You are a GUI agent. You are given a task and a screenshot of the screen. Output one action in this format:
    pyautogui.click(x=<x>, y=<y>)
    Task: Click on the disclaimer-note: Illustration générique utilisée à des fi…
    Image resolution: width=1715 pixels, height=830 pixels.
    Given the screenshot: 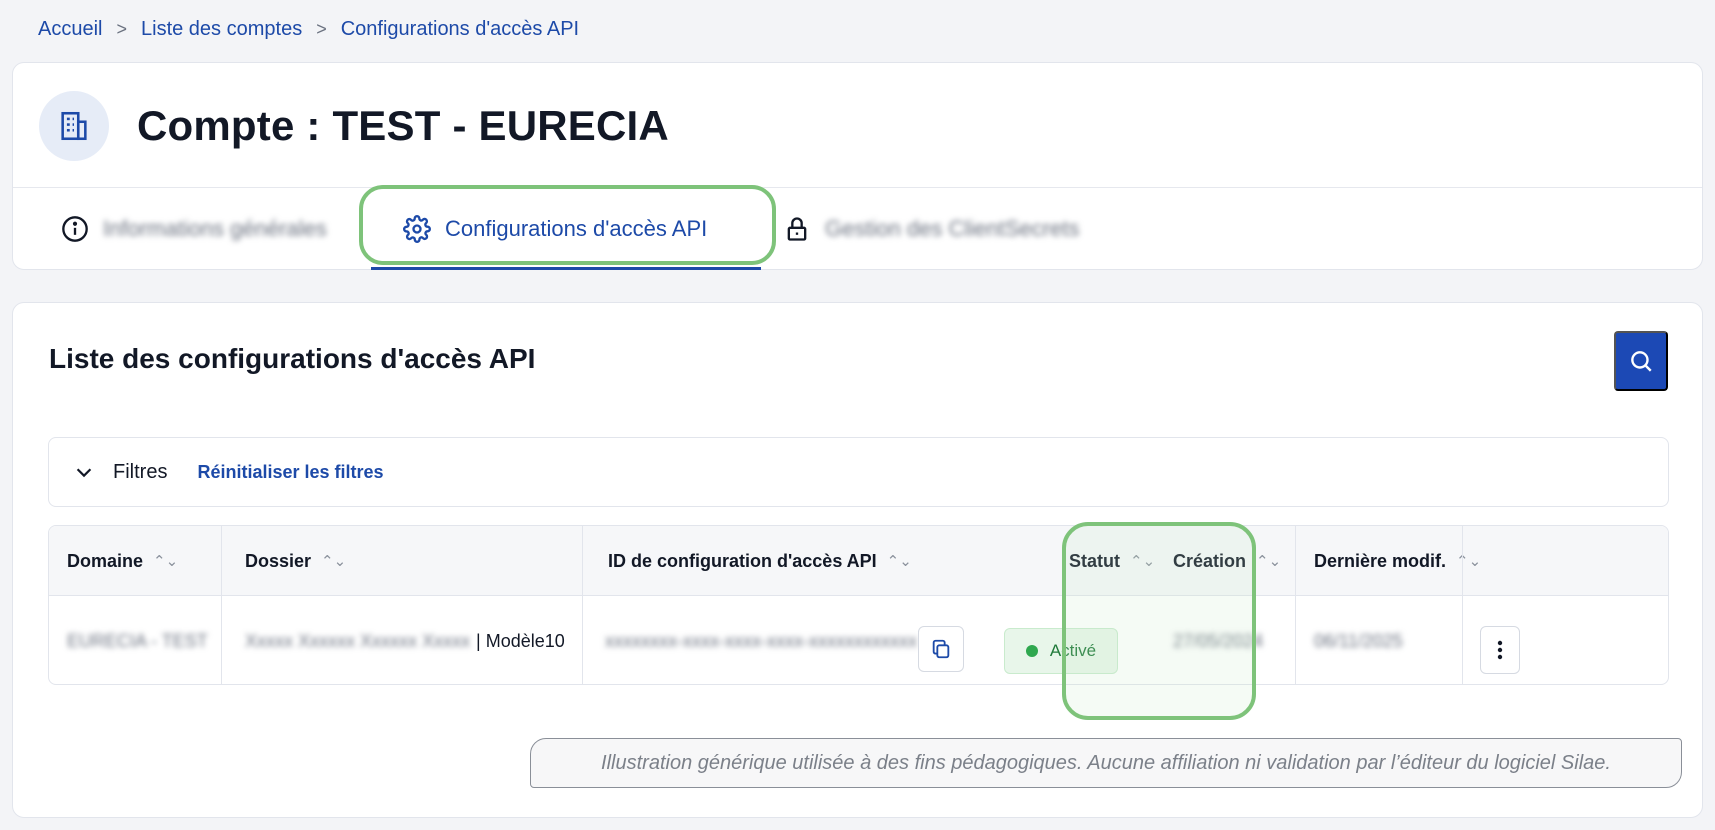 What is the action you would take?
    pyautogui.click(x=1106, y=763)
    